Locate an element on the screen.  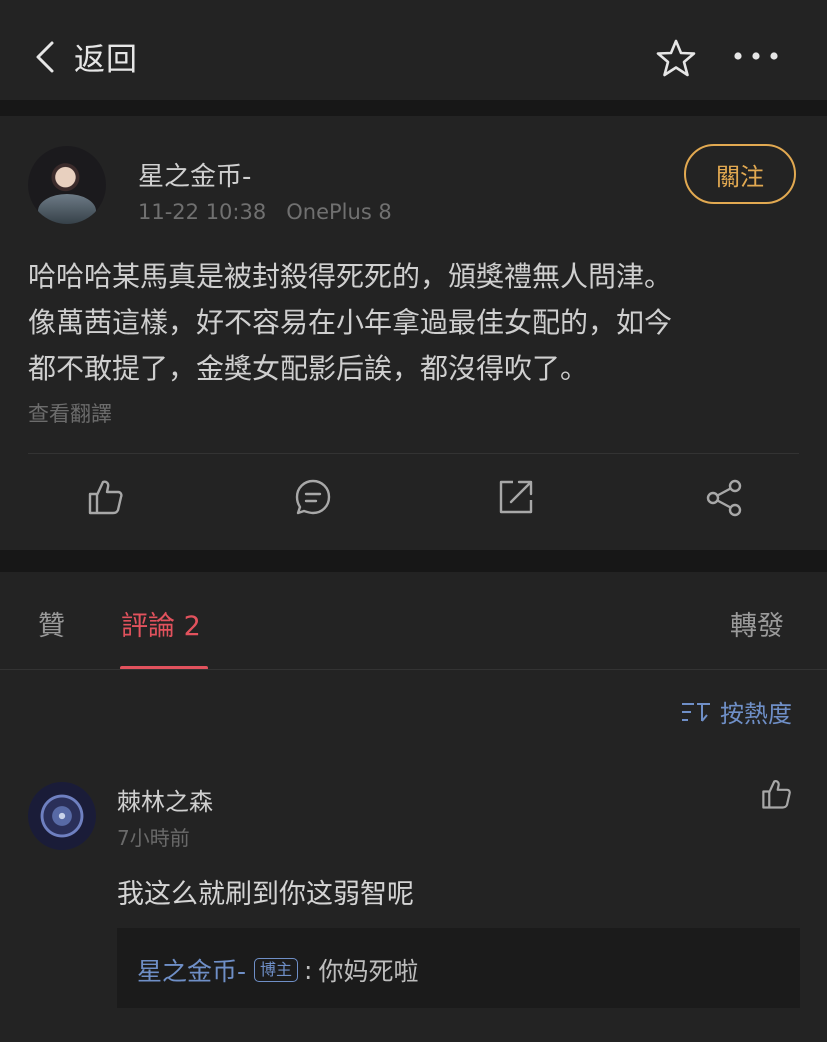
comment-icon is located at coordinates (313, 497).